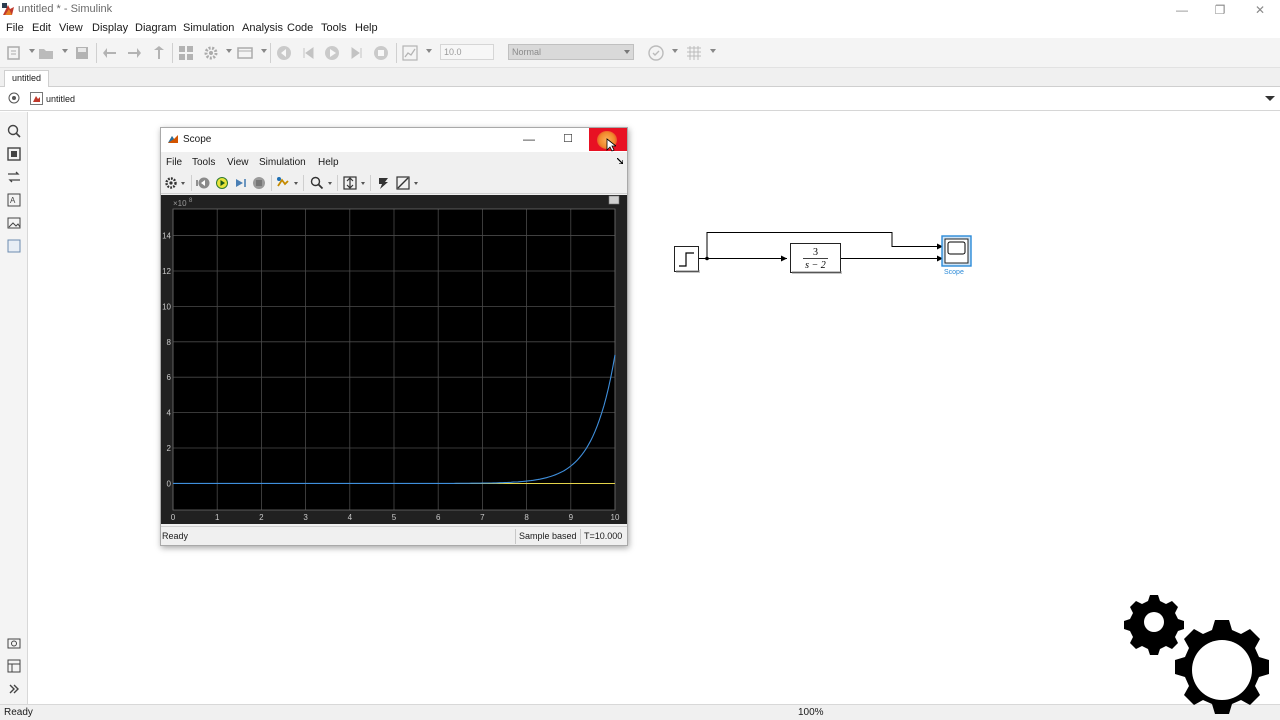 The image size is (1280, 720). What do you see at coordinates (46, 53) in the screenshot?
I see `open-folder-icon` at bounding box center [46, 53].